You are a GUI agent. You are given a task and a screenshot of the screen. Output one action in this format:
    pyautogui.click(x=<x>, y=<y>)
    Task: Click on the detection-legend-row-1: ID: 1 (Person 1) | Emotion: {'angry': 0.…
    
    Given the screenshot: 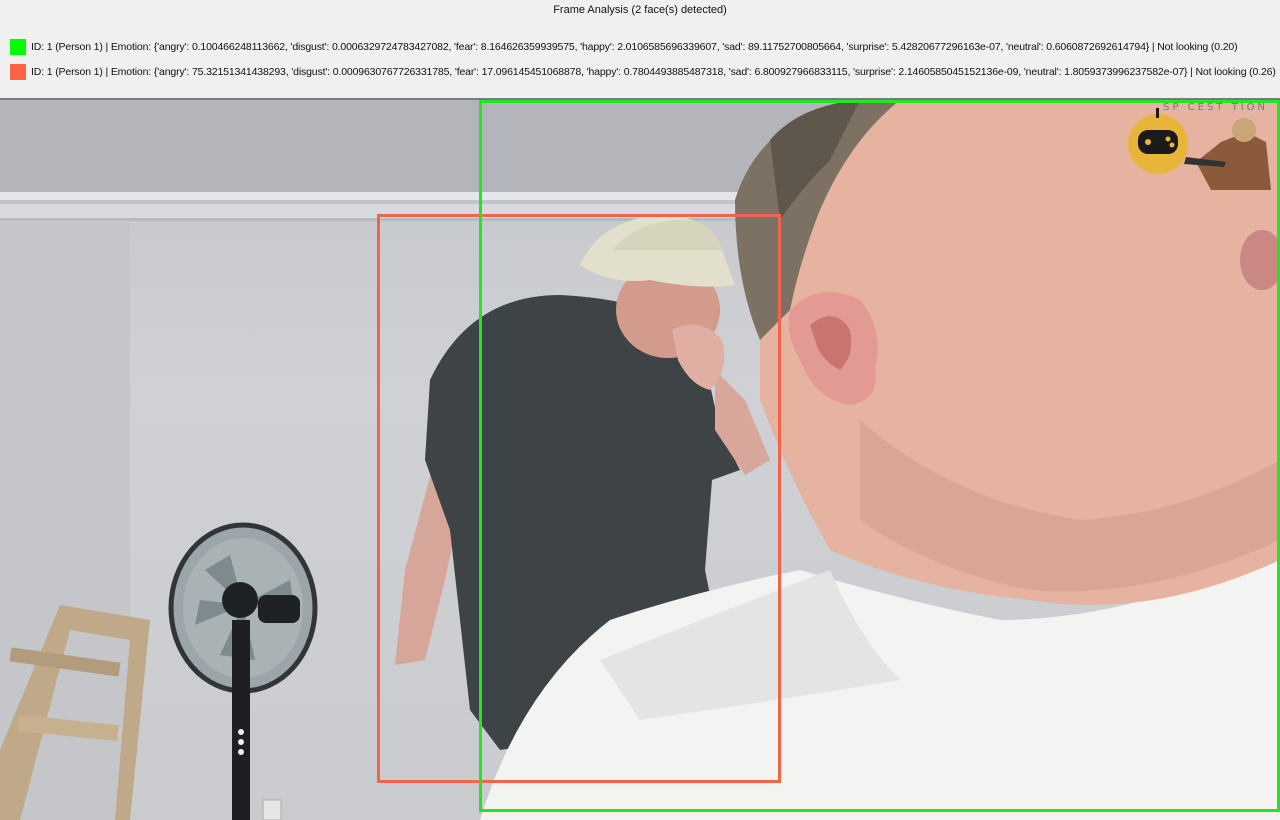 What is the action you would take?
    pyautogui.click(x=624, y=47)
    